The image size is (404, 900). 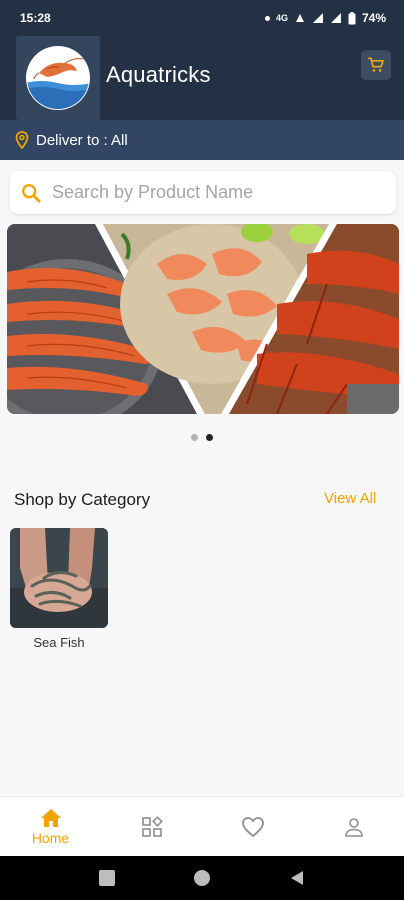 I want to click on cart-icon, so click(x=375, y=64).